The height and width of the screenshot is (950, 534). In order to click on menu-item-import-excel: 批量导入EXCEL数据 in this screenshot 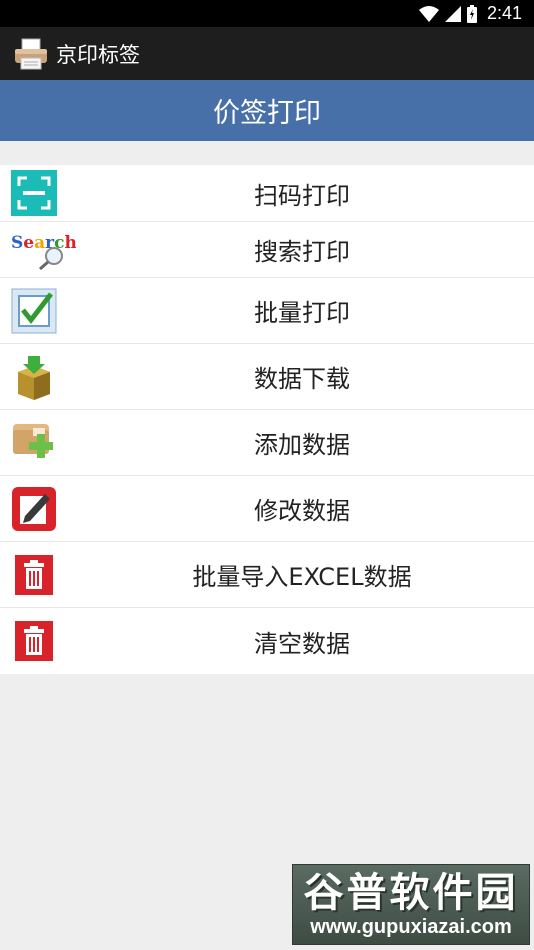, I will do `click(267, 575)`.